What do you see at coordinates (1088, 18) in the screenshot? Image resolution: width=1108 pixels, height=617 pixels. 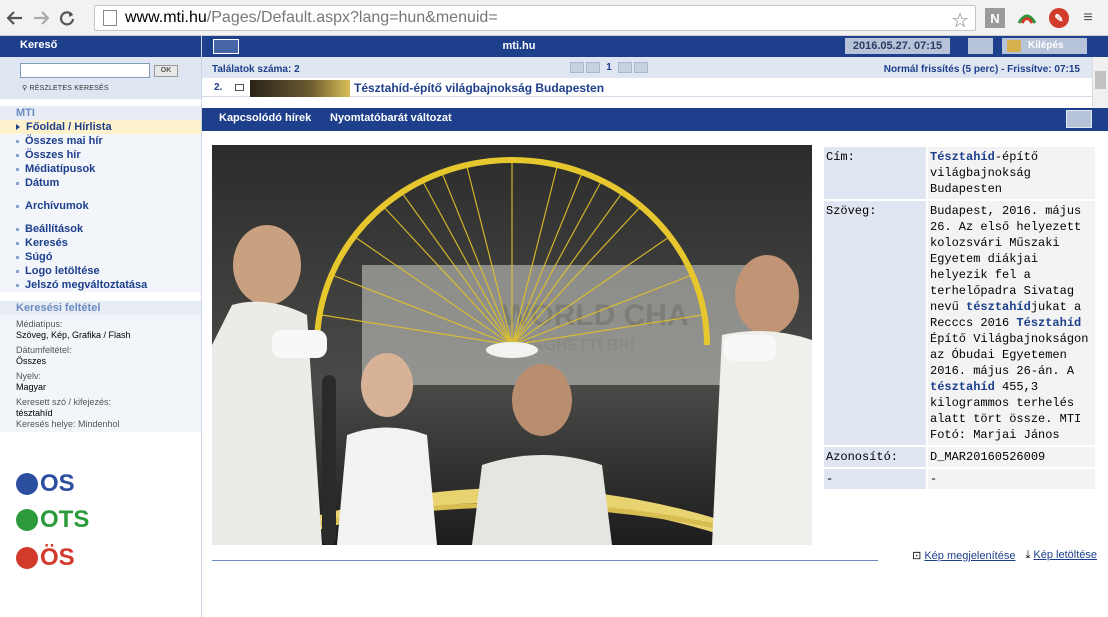 I see `menu-icon: ≡` at bounding box center [1088, 18].